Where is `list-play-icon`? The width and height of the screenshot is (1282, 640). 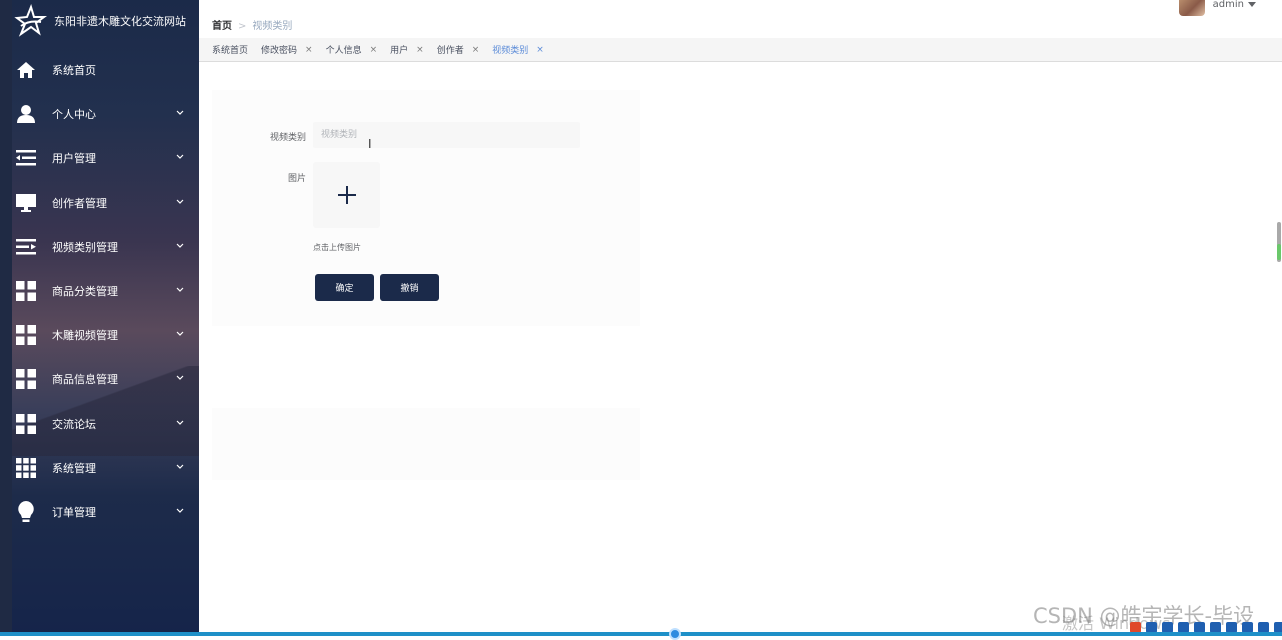 list-play-icon is located at coordinates (26, 247).